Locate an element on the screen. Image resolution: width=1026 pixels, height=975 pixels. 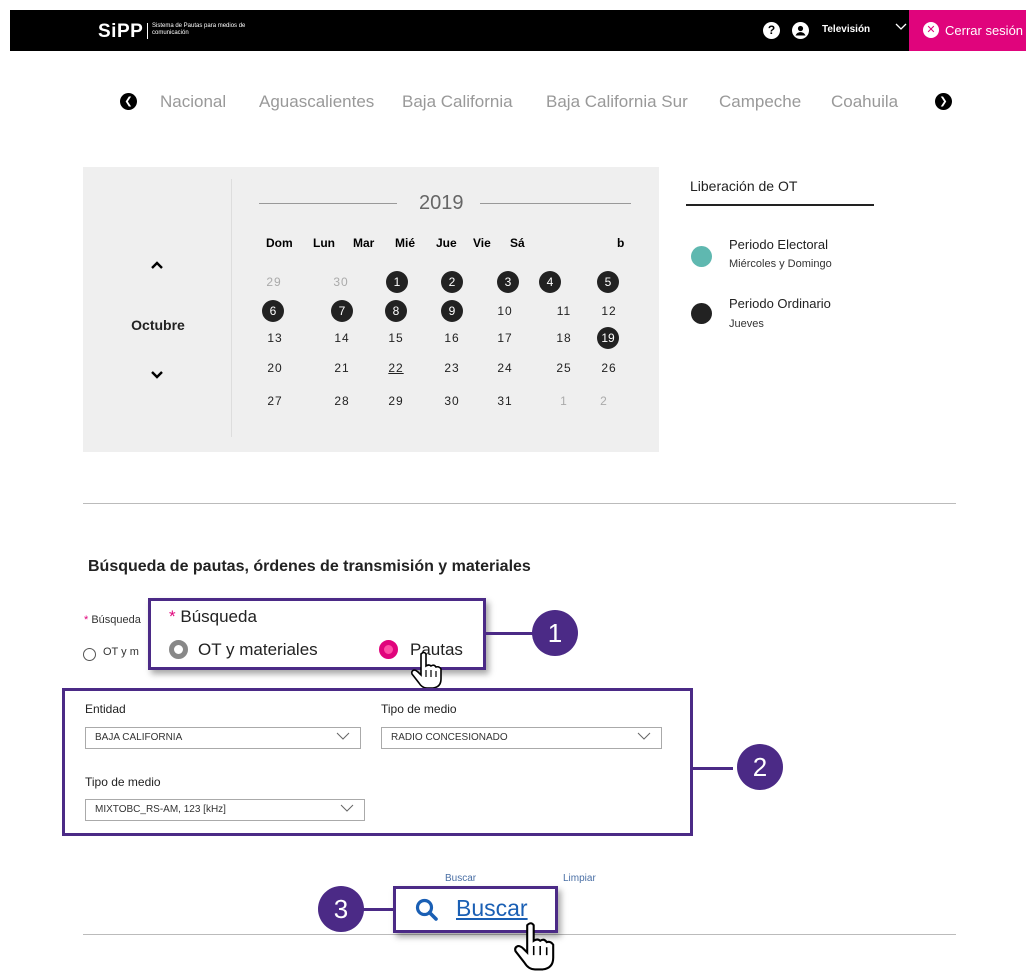
year-rule-right is located at coordinates (555, 203).